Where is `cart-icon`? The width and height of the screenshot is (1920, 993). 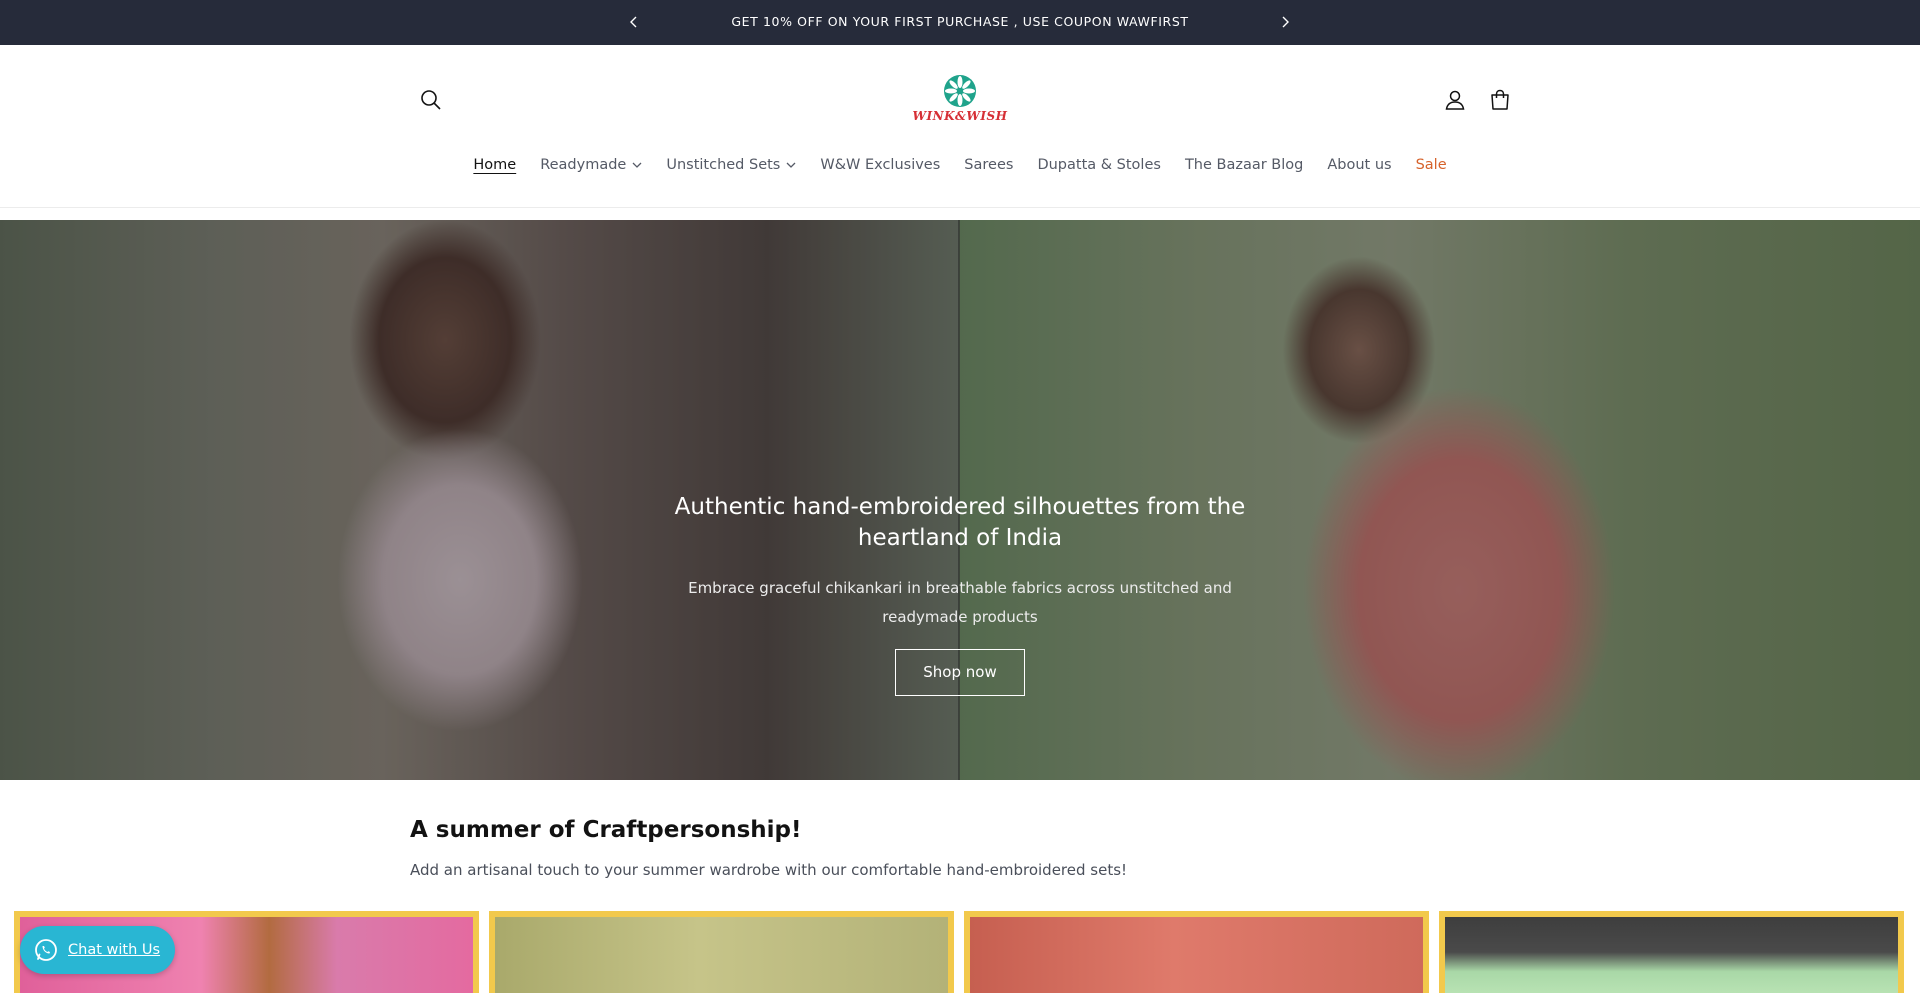 cart-icon is located at coordinates (1500, 99).